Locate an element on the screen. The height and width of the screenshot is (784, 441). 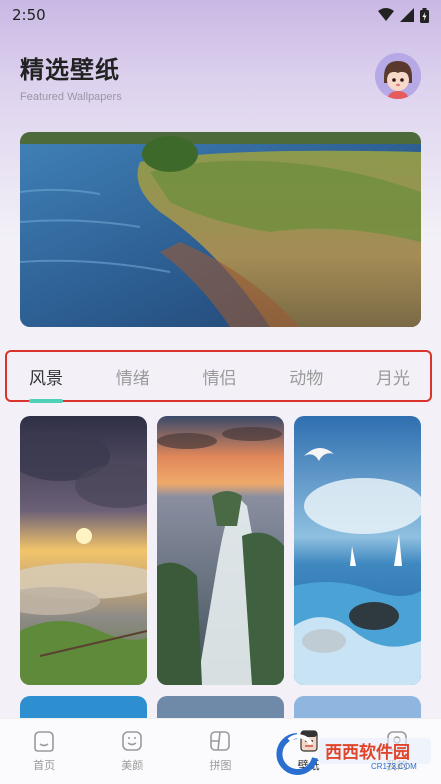
nav-beauty: 美颜 is located at coordinates (132, 751).